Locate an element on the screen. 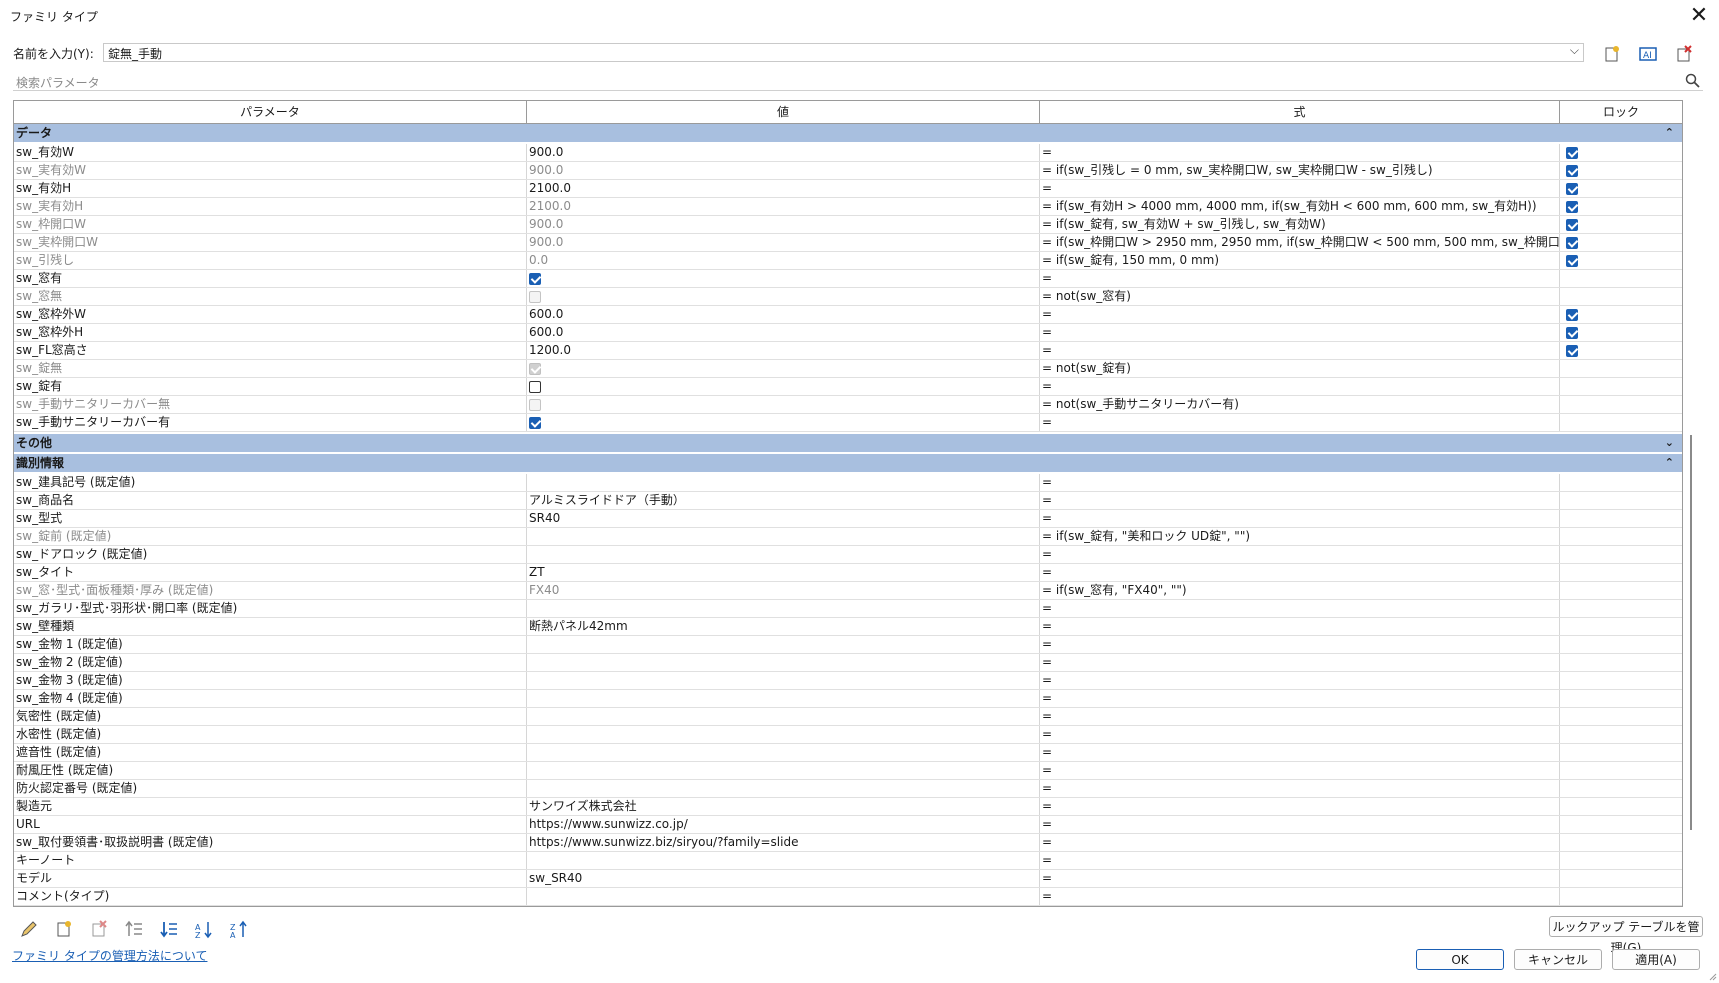 This screenshot has height=983, width=1719. rename-type-icon: AI is located at coordinates (1648, 54).